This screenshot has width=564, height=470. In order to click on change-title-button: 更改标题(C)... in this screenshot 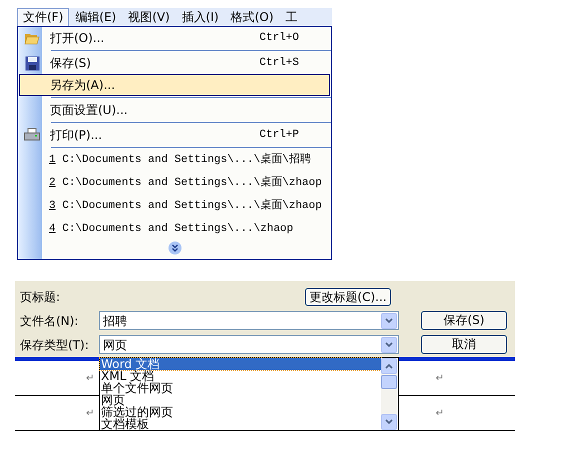, I will do `click(348, 297)`.